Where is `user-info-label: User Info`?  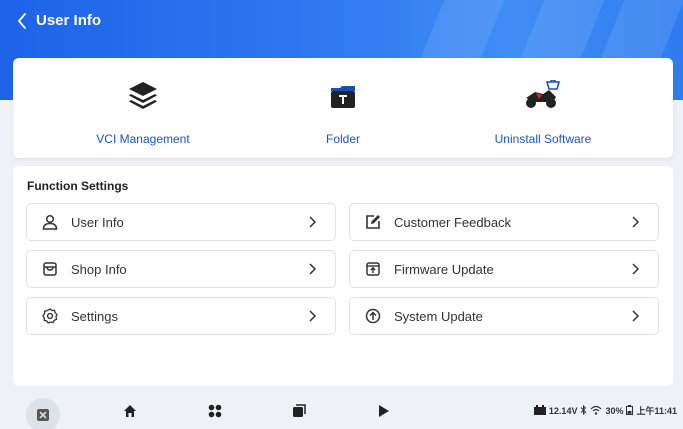 user-info-label: User Info is located at coordinates (97, 222).